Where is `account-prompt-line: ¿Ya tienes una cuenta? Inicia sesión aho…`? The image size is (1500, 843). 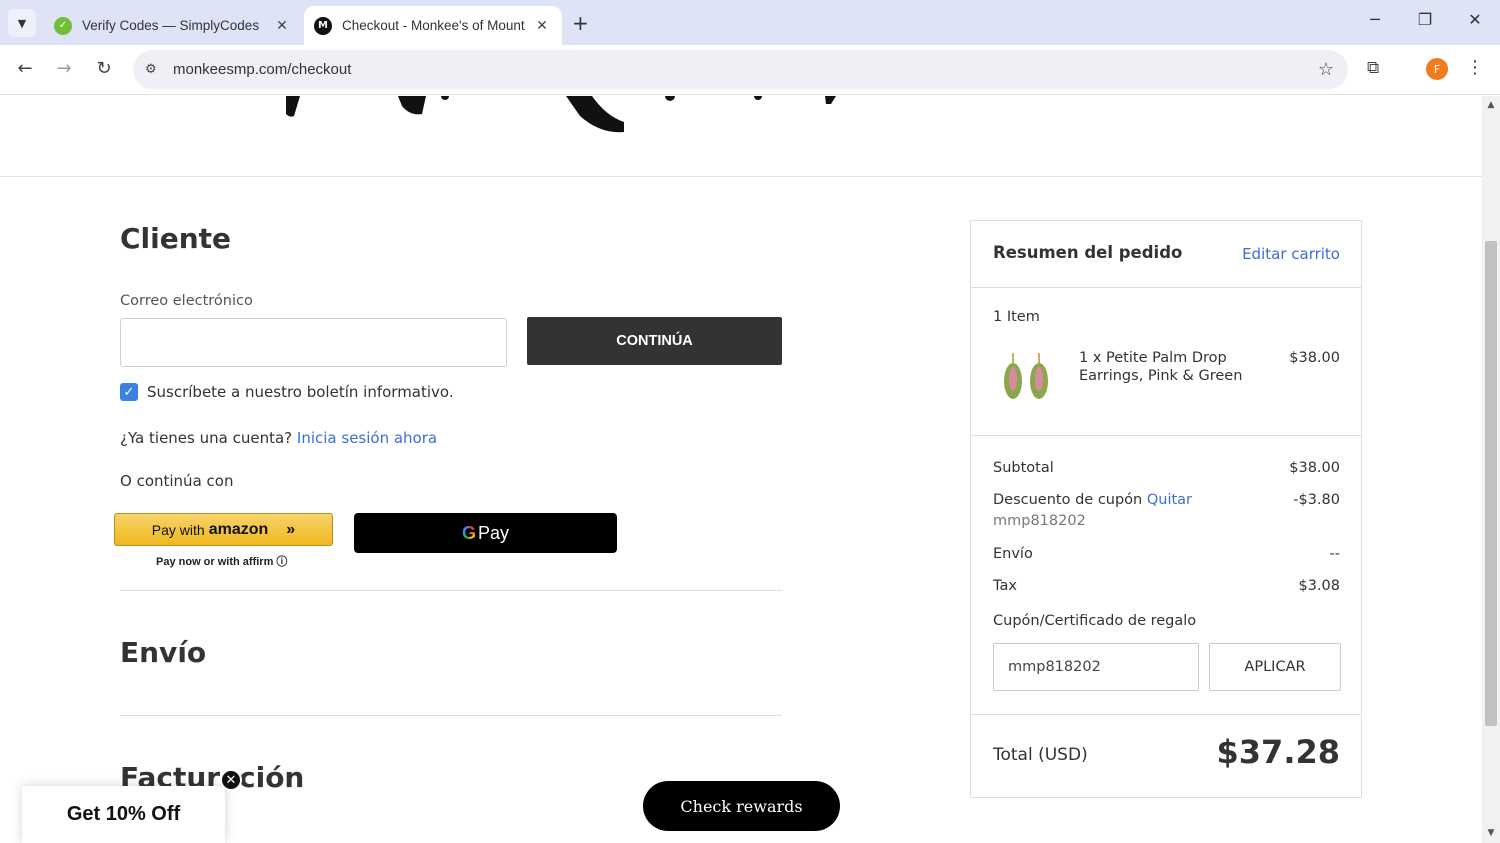 account-prompt-line: ¿Ya tienes una cuenta? Inicia sesión aho… is located at coordinates (278, 438).